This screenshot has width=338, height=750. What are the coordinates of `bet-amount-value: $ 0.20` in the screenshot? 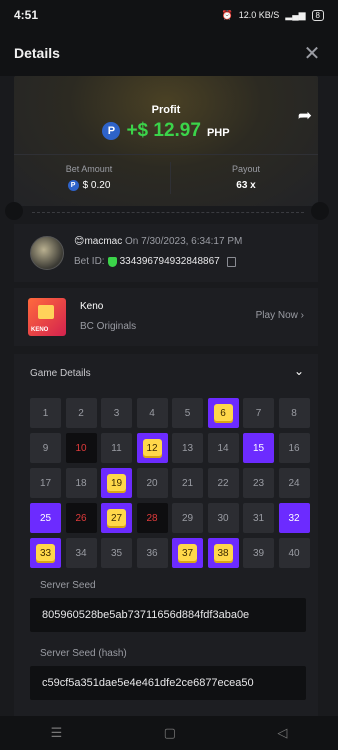 It's located at (96, 185).